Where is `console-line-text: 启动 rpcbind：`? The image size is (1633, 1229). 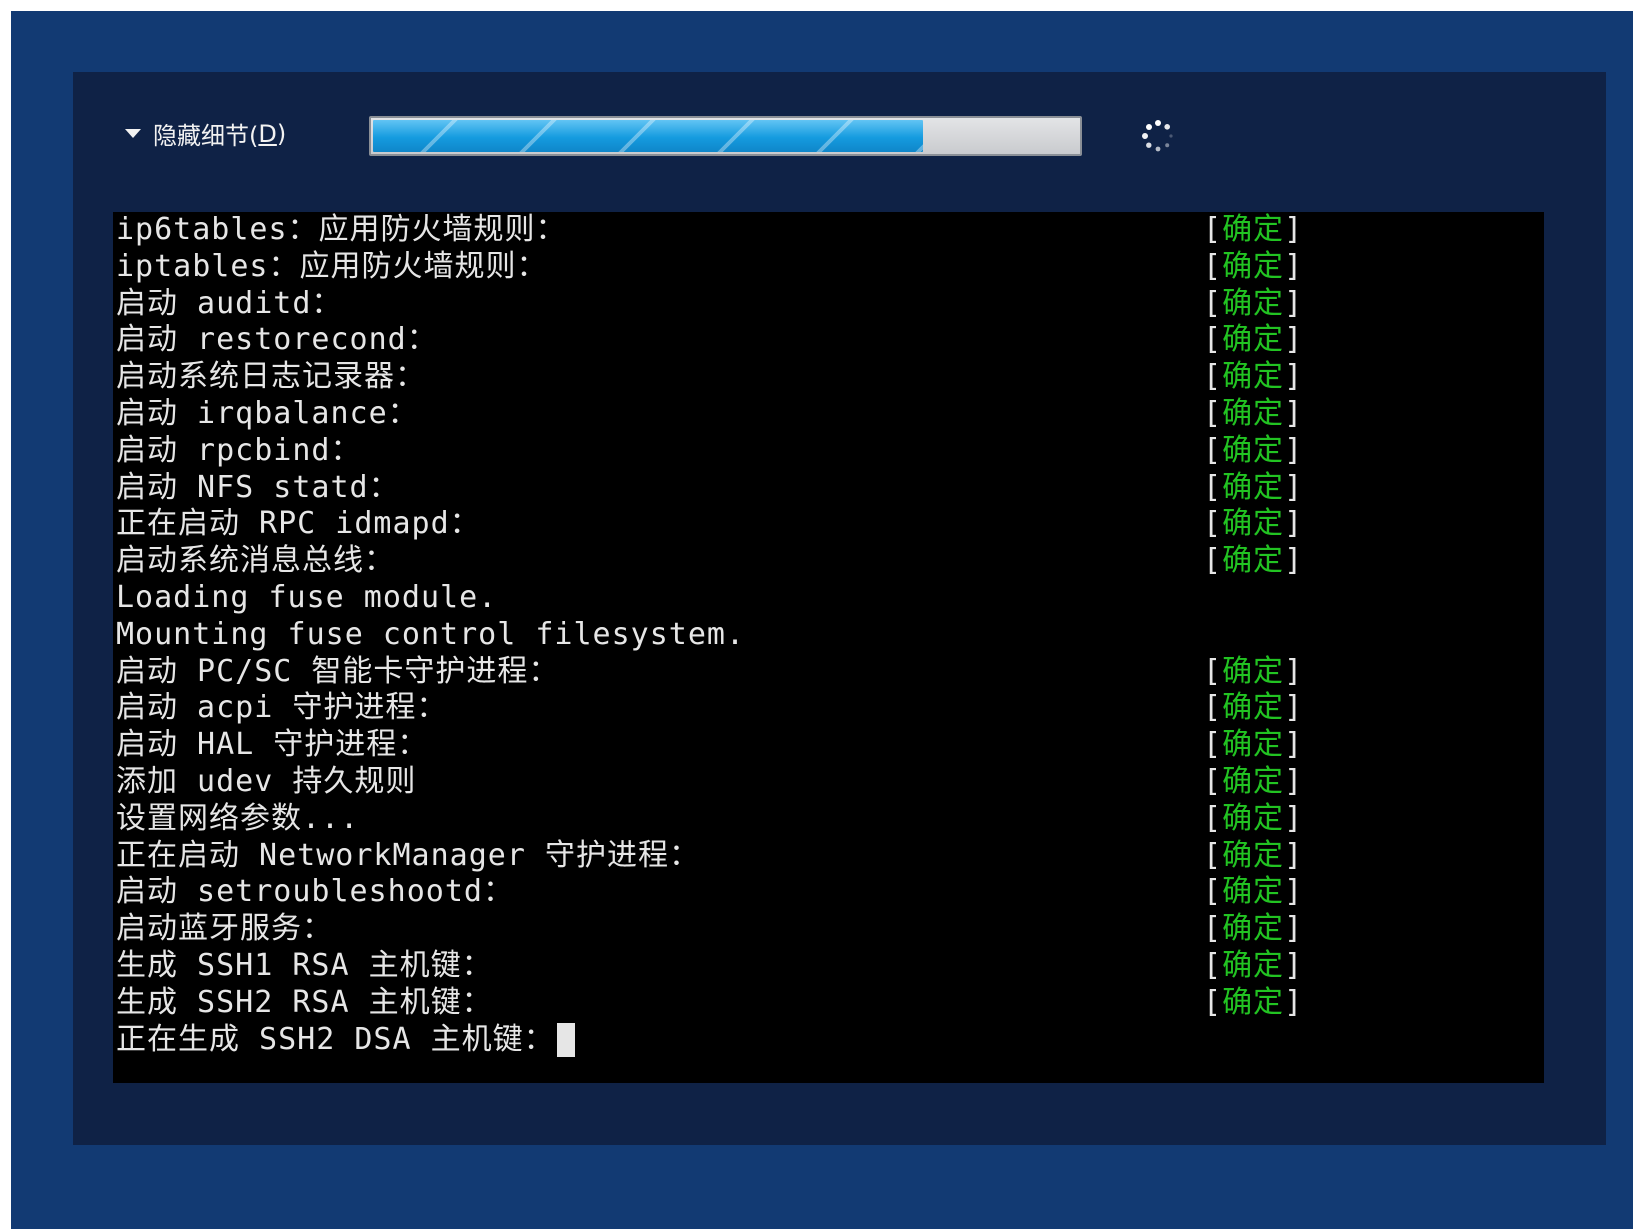
console-line-text: 启动 rpcbind： is located at coordinates (239, 450).